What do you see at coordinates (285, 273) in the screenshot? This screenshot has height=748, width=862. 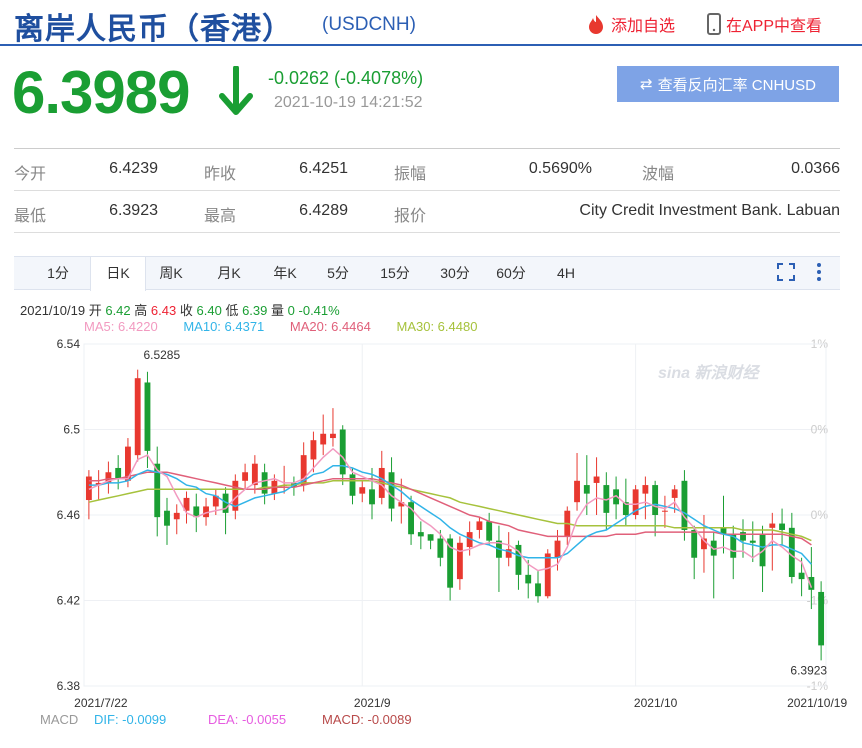 I see `tab-4: 年K` at bounding box center [285, 273].